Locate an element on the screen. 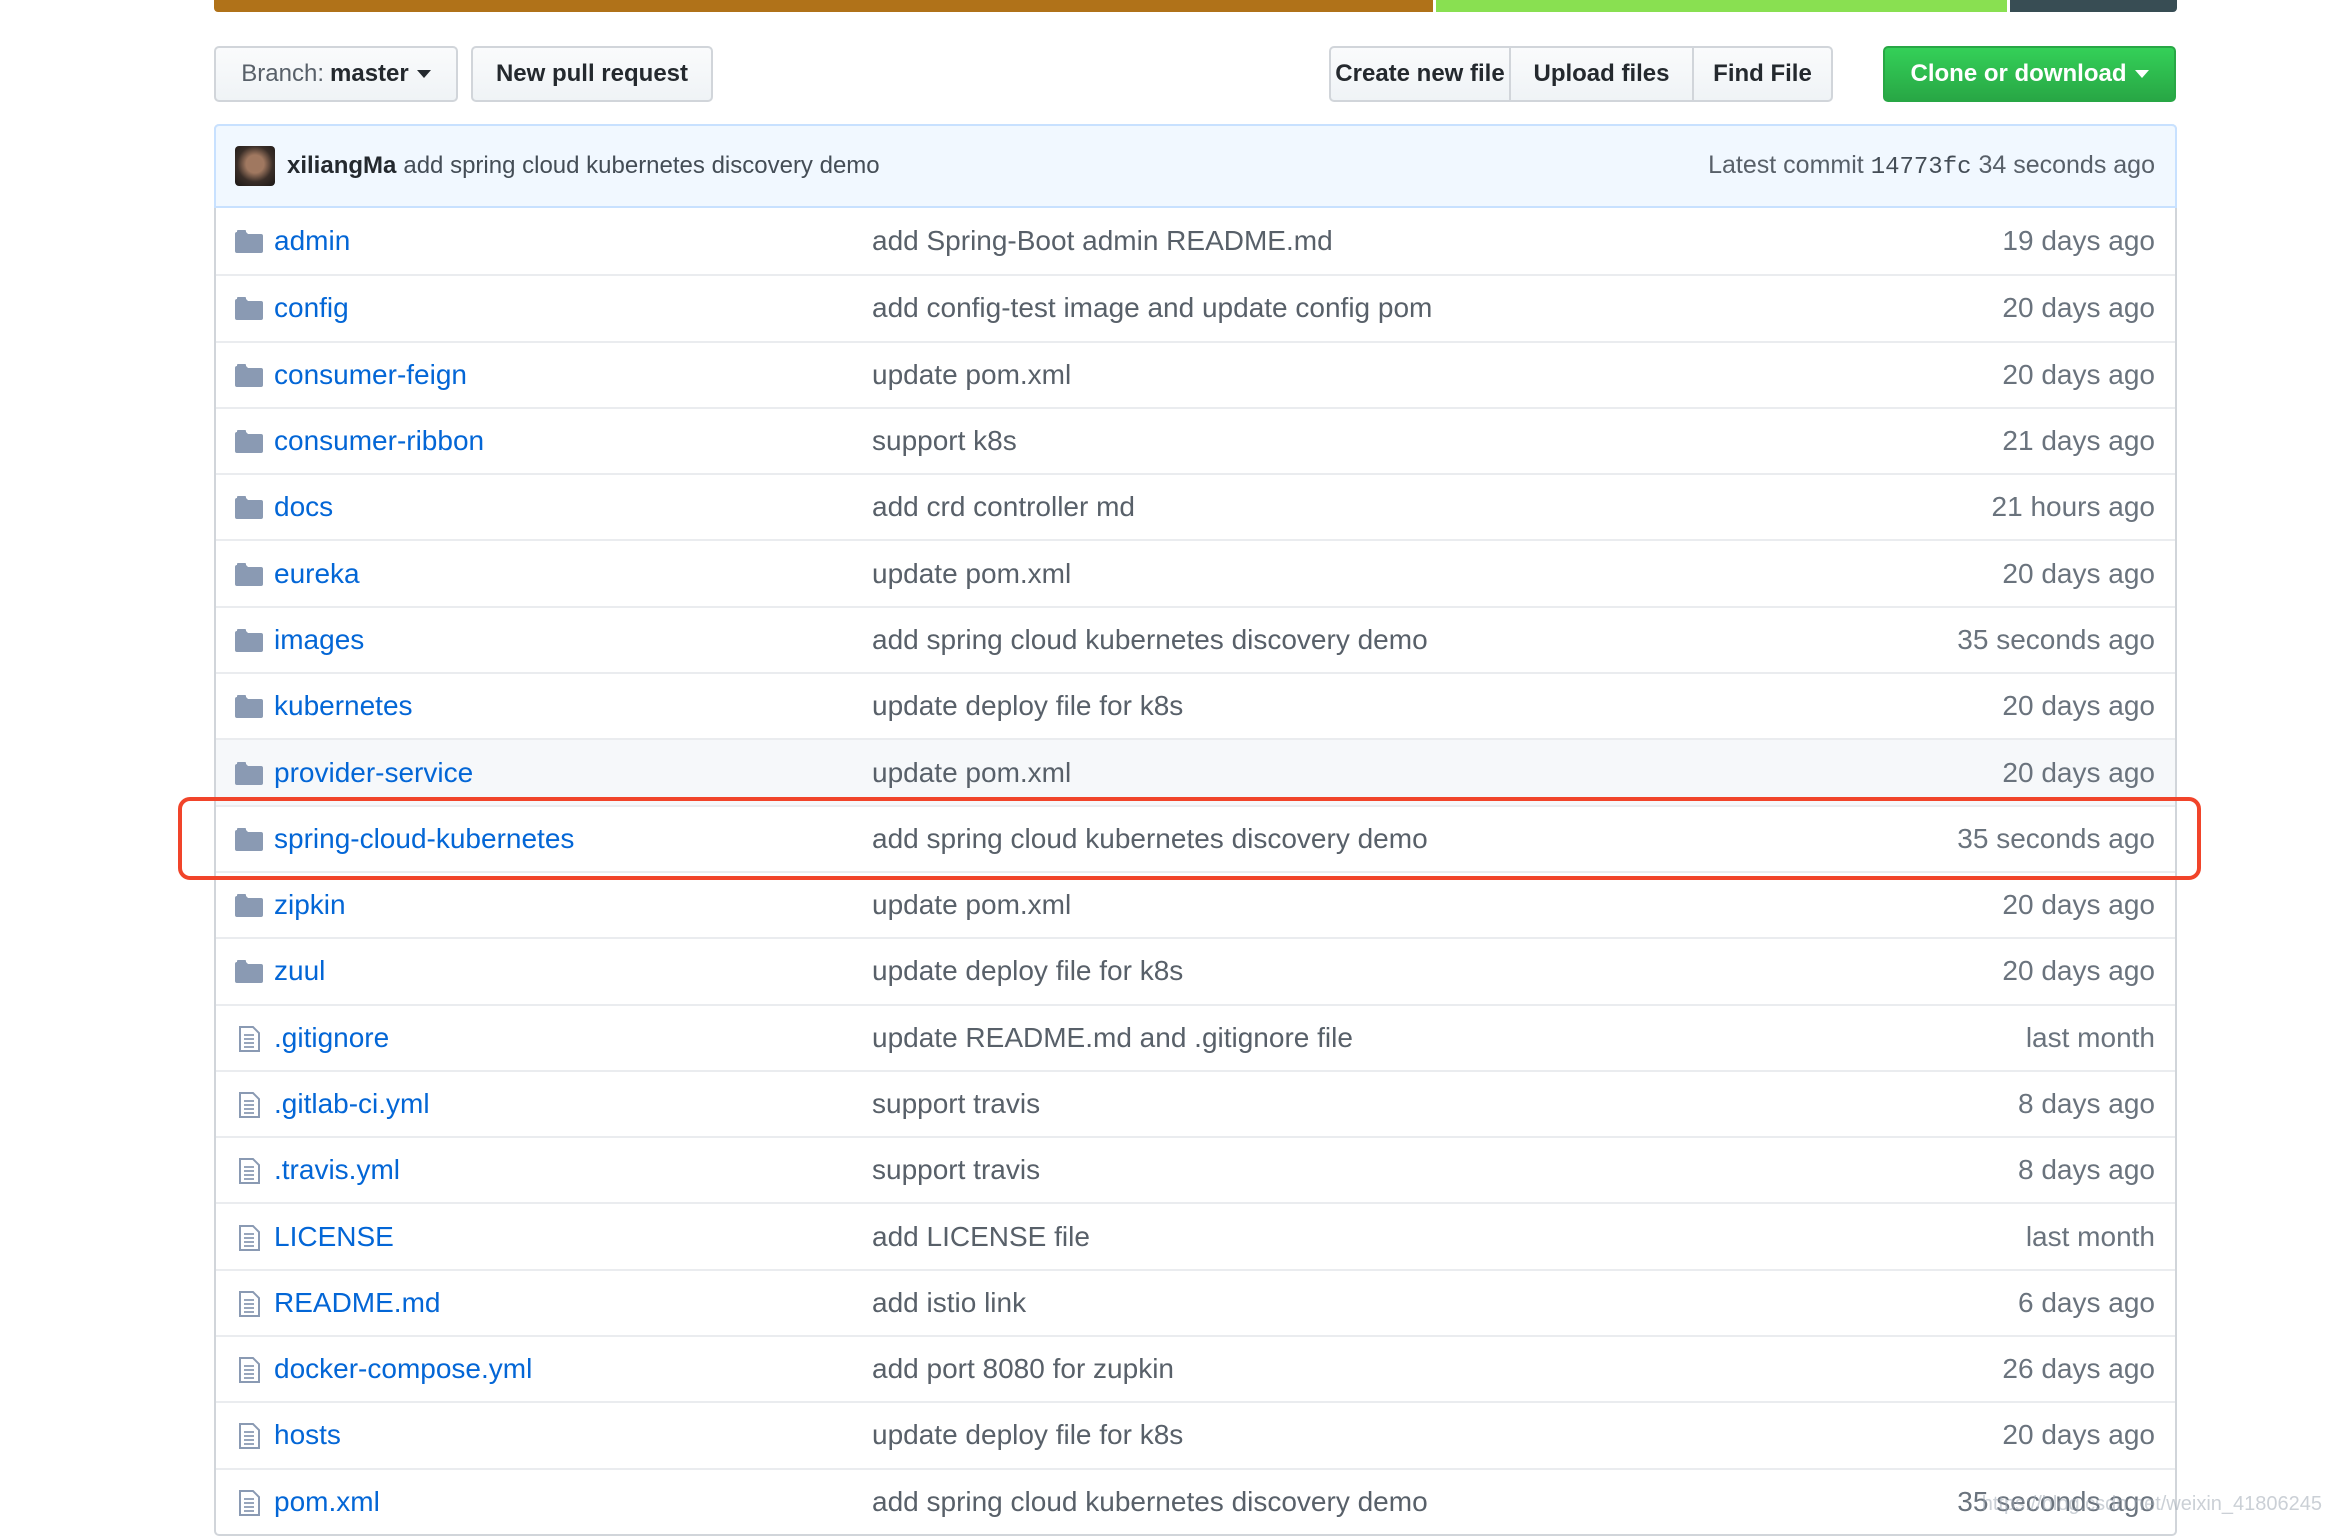  file-name-link: pom.xml is located at coordinates (327, 1502).